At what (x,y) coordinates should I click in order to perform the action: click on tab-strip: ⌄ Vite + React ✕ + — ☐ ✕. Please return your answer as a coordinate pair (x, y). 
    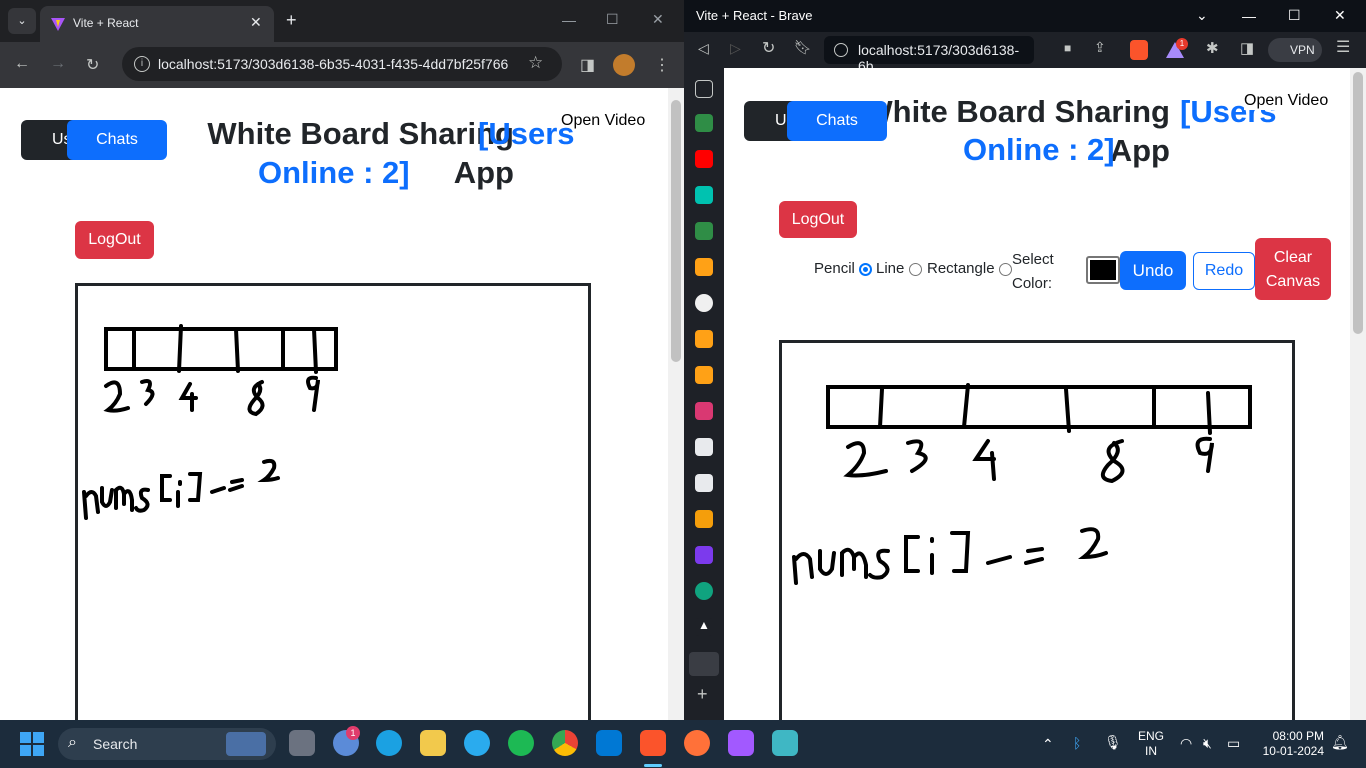
    Looking at the image, I should click on (342, 21).